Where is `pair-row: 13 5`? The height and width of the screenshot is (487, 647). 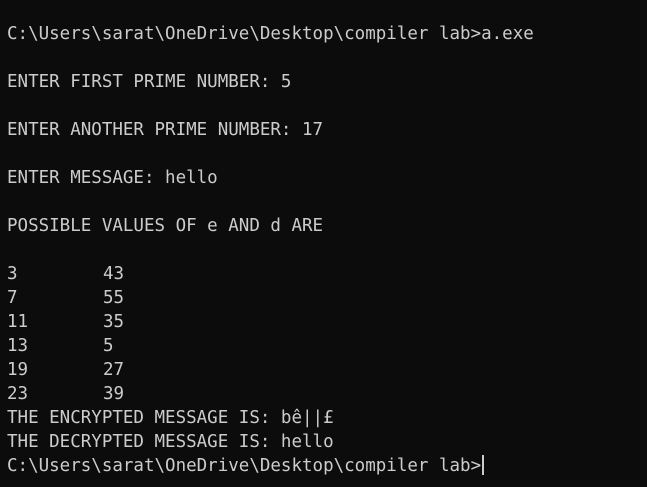 pair-row: 13 5 is located at coordinates (327, 346).